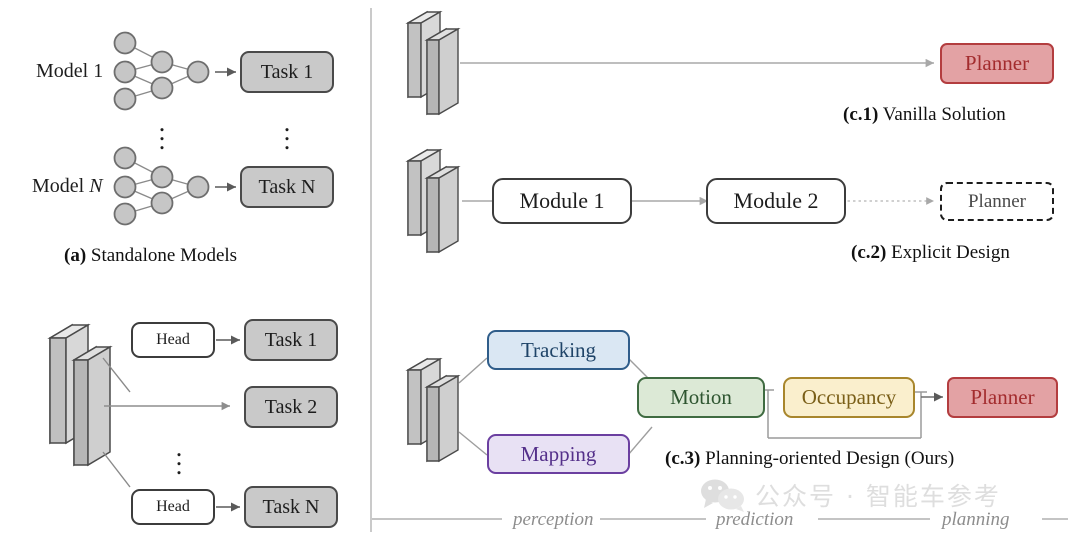 Image resolution: width=1080 pixels, height=540 pixels. What do you see at coordinates (433, 63) in the screenshot?
I see `encoder-icon-panel-c1` at bounding box center [433, 63].